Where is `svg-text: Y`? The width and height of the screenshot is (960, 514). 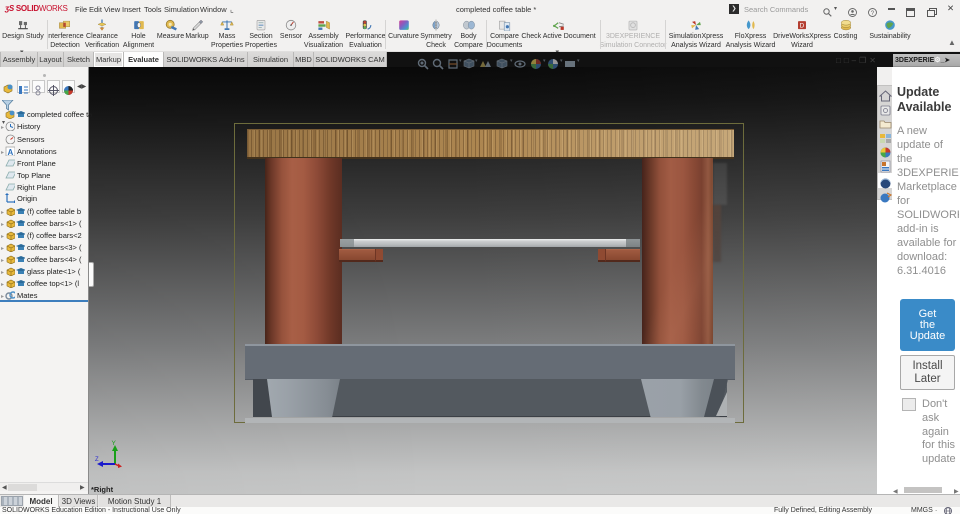 svg-text: Y is located at coordinates (114, 443).